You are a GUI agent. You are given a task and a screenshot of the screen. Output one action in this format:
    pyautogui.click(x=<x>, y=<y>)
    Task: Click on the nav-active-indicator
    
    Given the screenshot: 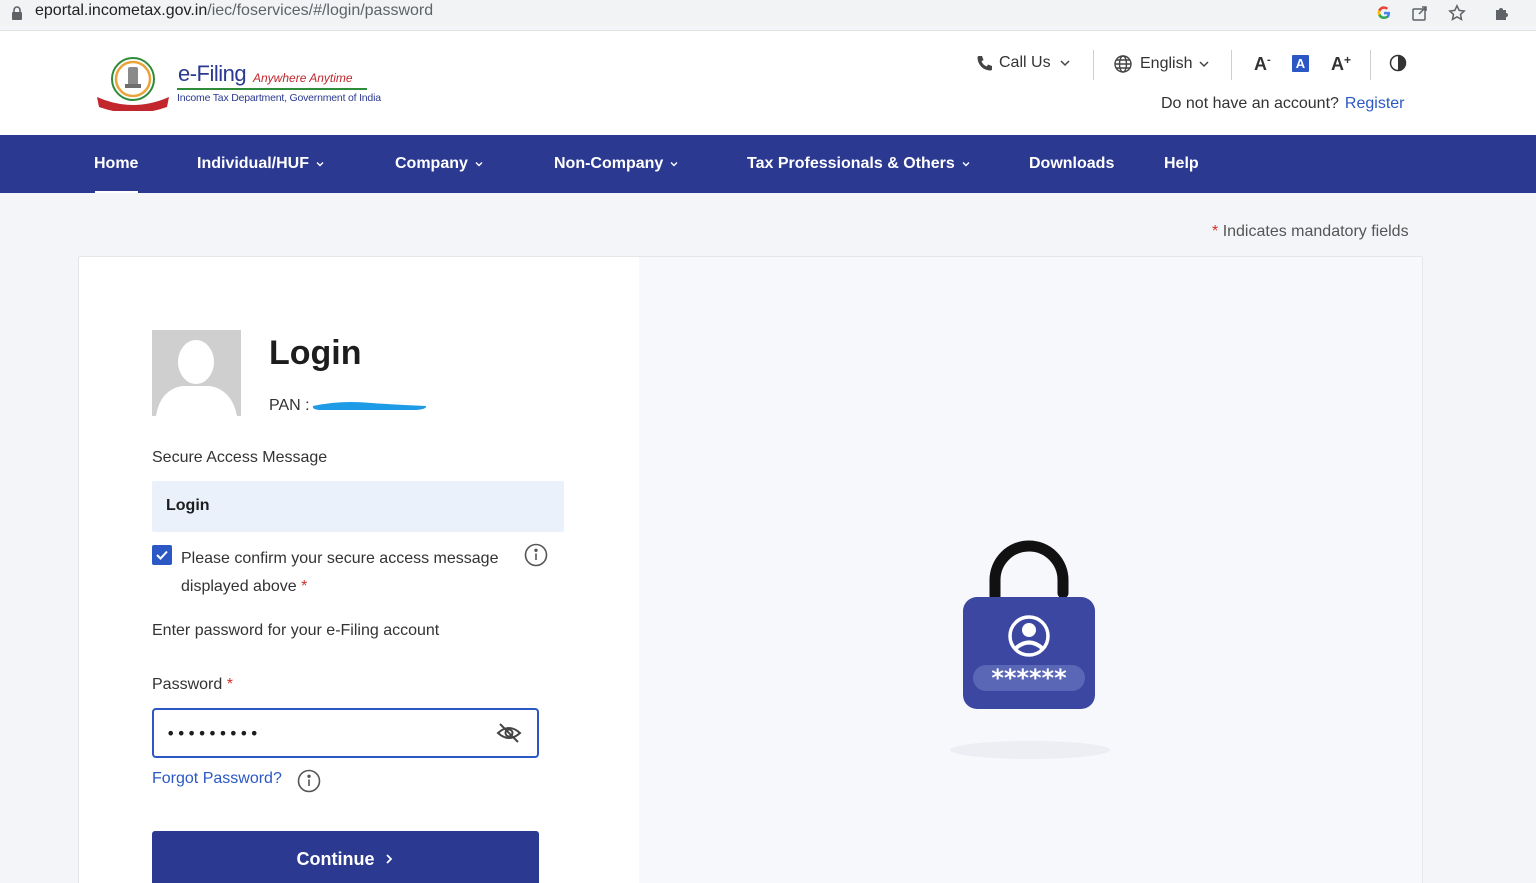 What is the action you would take?
    pyautogui.click(x=116, y=192)
    